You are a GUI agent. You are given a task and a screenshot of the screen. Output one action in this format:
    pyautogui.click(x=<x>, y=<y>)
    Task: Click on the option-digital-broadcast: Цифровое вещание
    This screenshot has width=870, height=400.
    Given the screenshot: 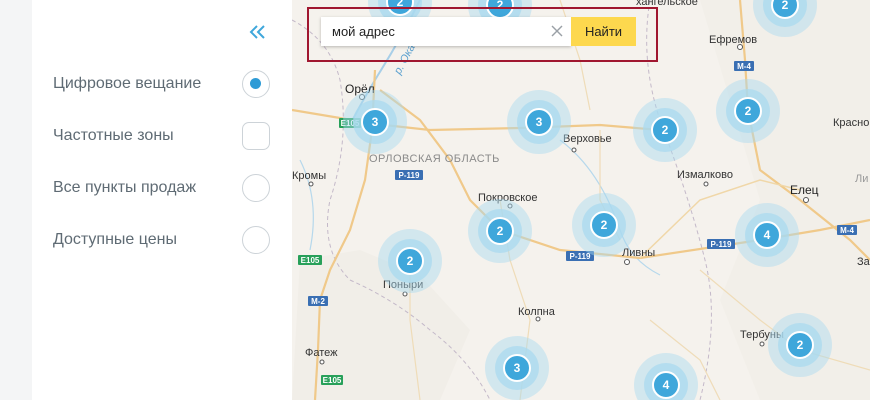 What is the action you would take?
    pyautogui.click(x=168, y=85)
    